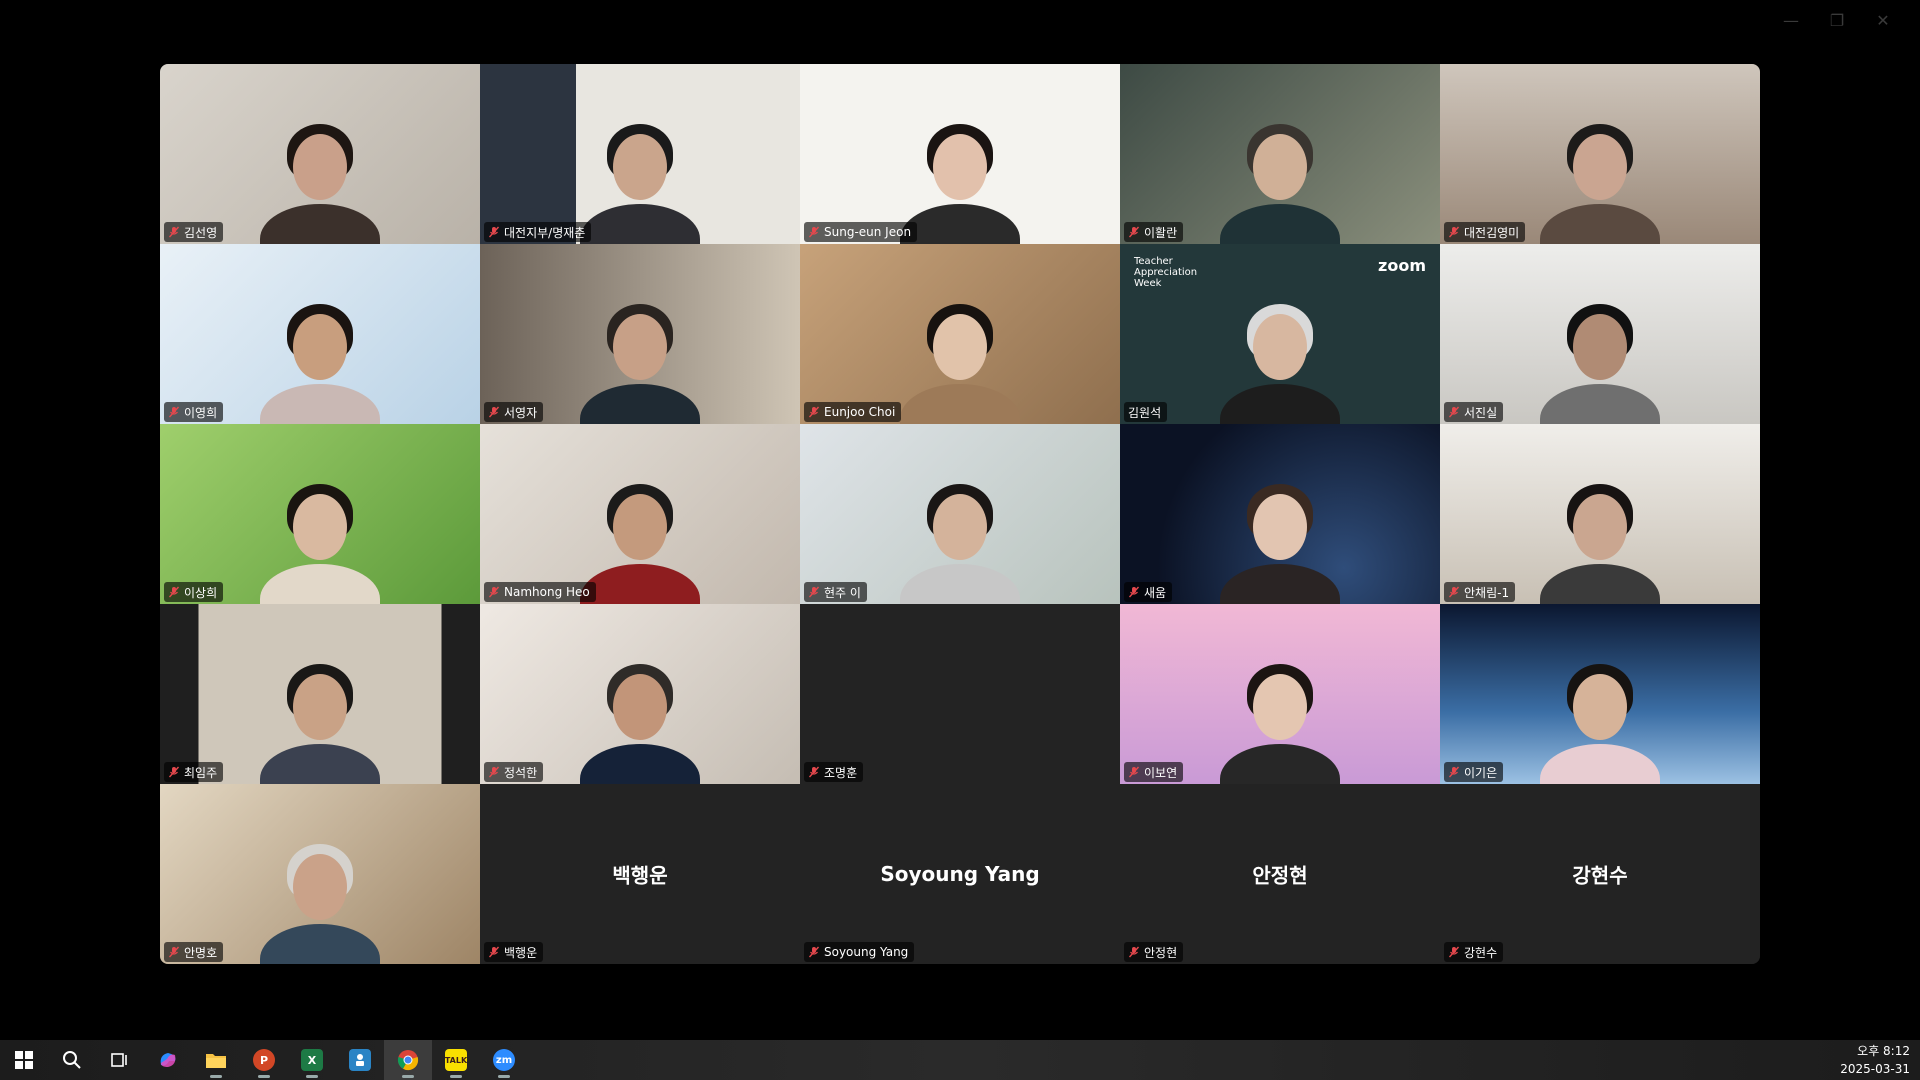 The width and height of the screenshot is (1920, 1080). I want to click on participant-tile: 이활란, so click(1280, 154).